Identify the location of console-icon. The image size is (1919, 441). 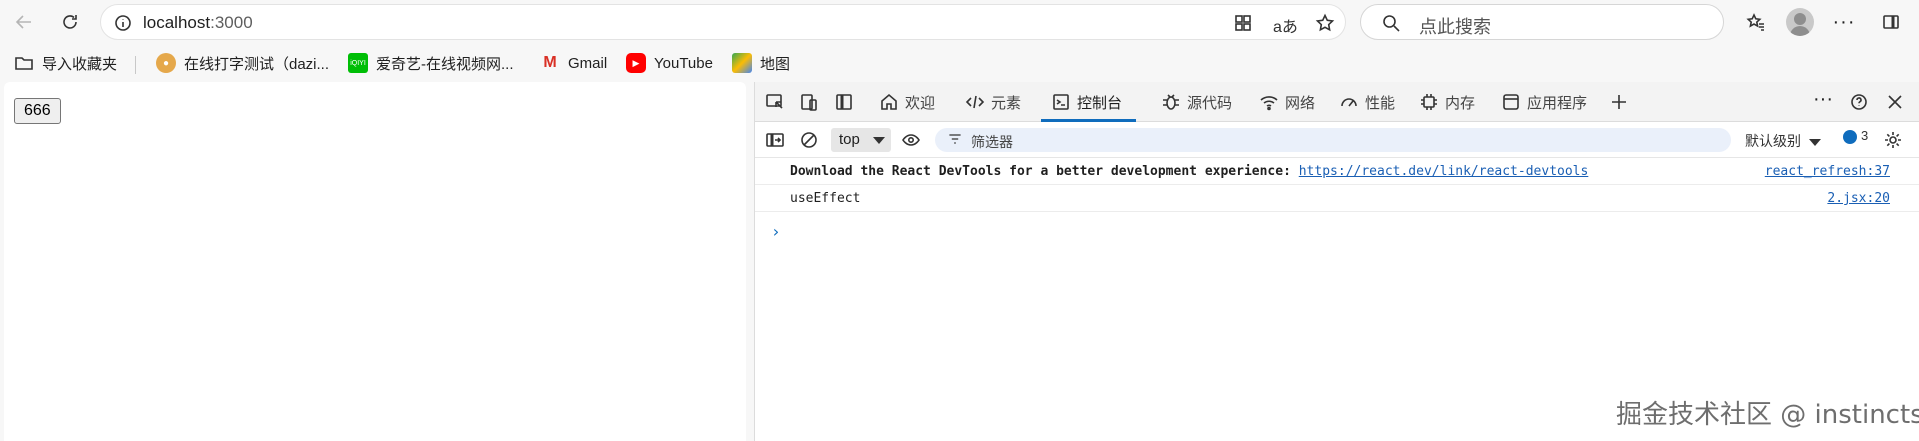
(1061, 102).